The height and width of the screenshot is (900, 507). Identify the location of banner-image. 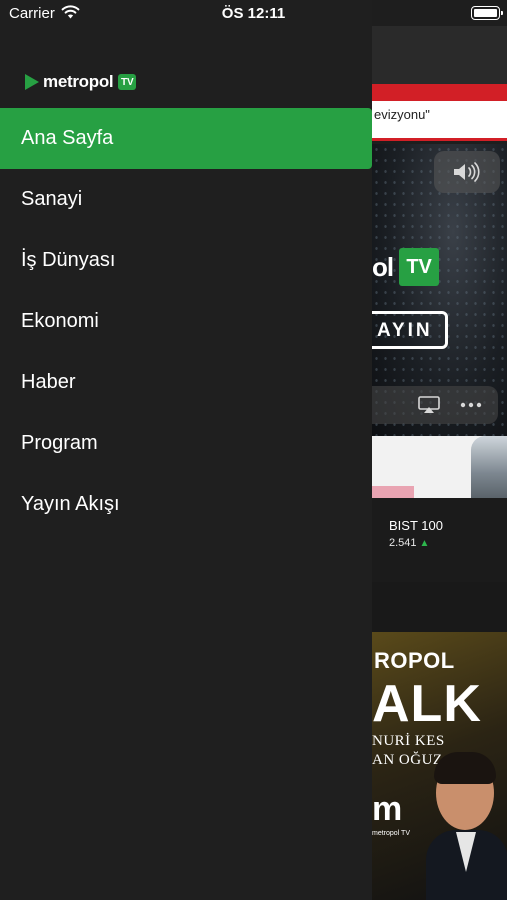
(489, 467).